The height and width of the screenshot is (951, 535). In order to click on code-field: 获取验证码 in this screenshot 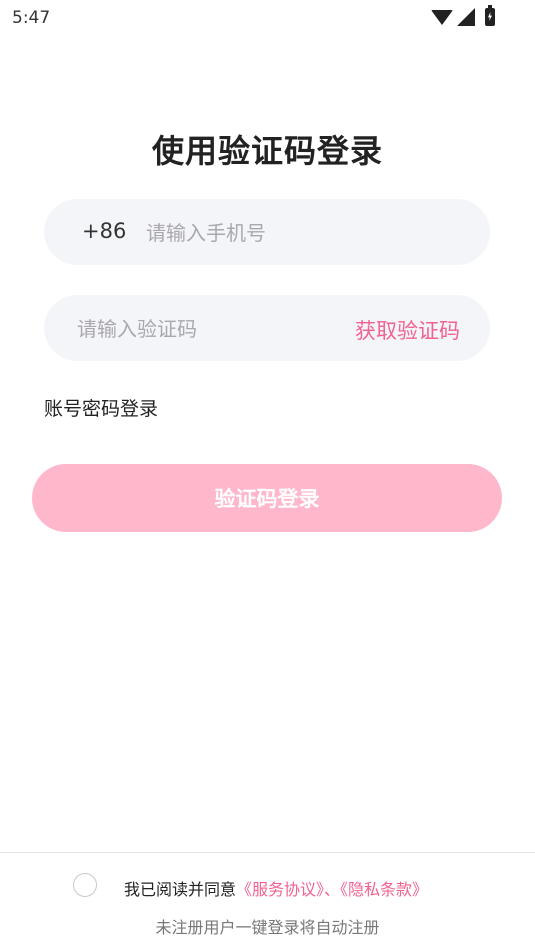, I will do `click(267, 328)`.